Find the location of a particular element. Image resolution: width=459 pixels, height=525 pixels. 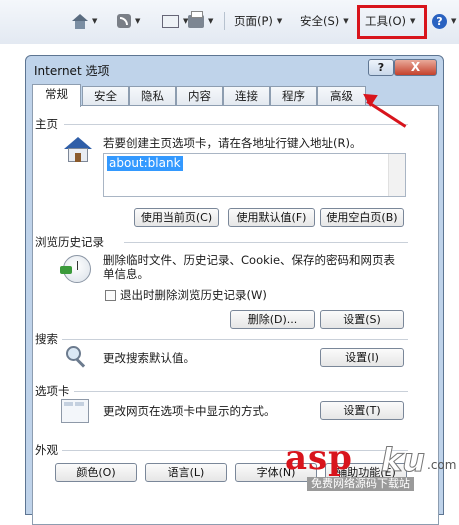

help-menu: ? ▼ is located at coordinates (444, 21).